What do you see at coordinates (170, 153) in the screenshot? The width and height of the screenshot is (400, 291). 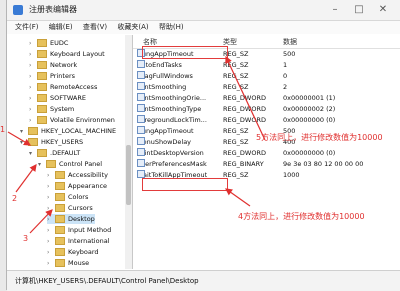 I see `value-name: PaintDesktopVersion` at bounding box center [170, 153].